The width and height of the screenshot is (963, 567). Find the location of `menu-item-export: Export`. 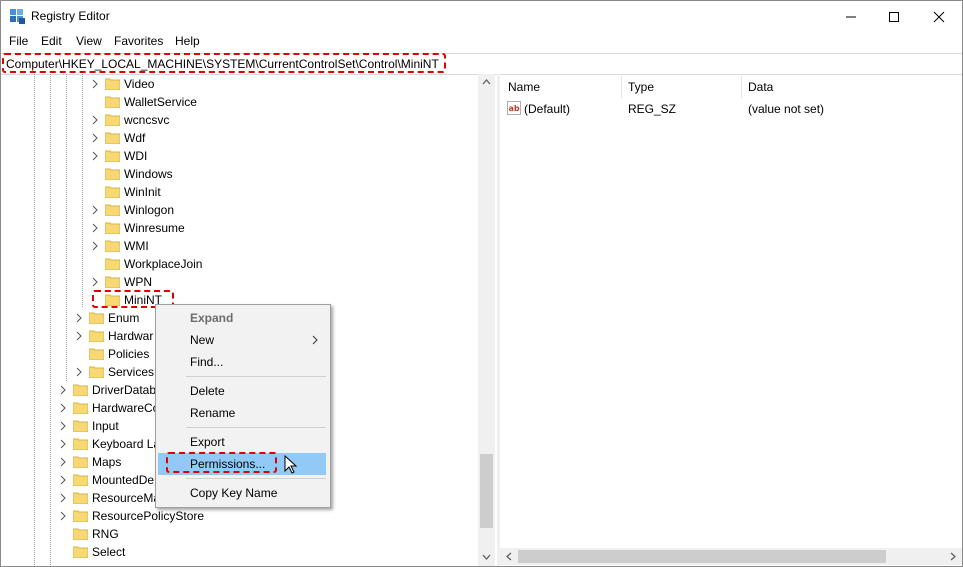

menu-item-export: Export is located at coordinates (242, 442).